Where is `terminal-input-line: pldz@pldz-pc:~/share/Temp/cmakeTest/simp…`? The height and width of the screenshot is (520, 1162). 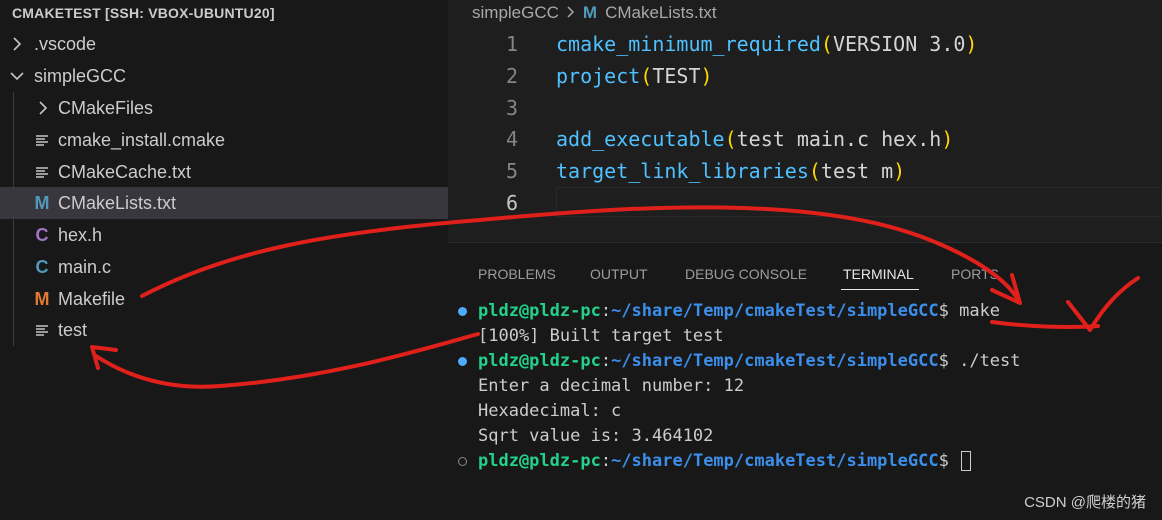
terminal-input-line: pldz@pldz-pc:~/share/Temp/cmakeTest/simp… is located at coordinates (725, 461).